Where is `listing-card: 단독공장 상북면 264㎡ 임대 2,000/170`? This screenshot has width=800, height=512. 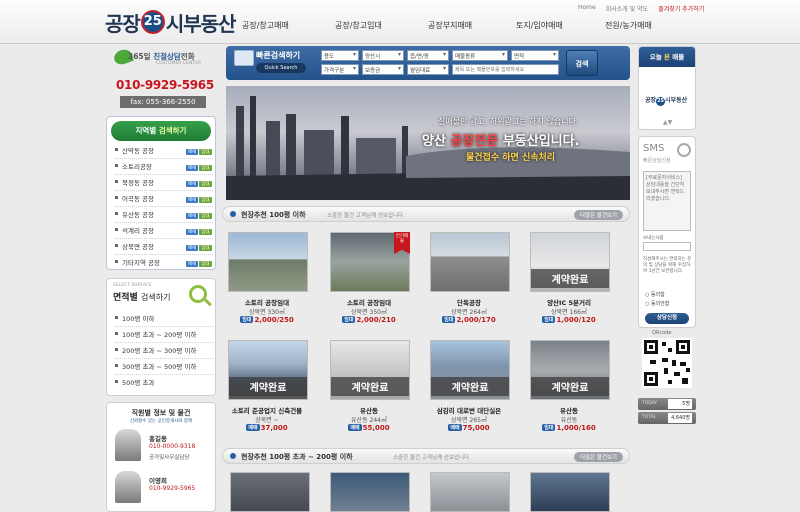 listing-card: 단독공장 상북면 264㎡ 임대 2,000/170 is located at coordinates (469, 282).